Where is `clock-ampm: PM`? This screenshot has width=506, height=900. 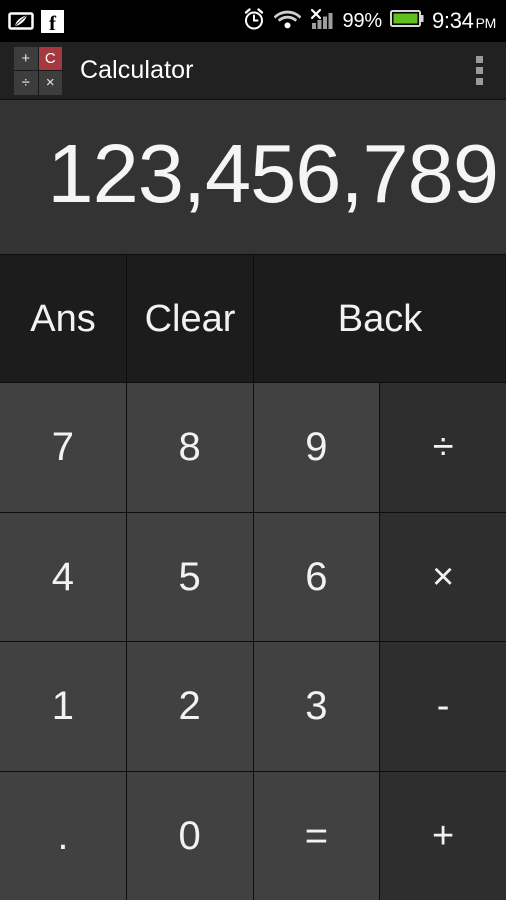 clock-ampm: PM is located at coordinates (486, 23).